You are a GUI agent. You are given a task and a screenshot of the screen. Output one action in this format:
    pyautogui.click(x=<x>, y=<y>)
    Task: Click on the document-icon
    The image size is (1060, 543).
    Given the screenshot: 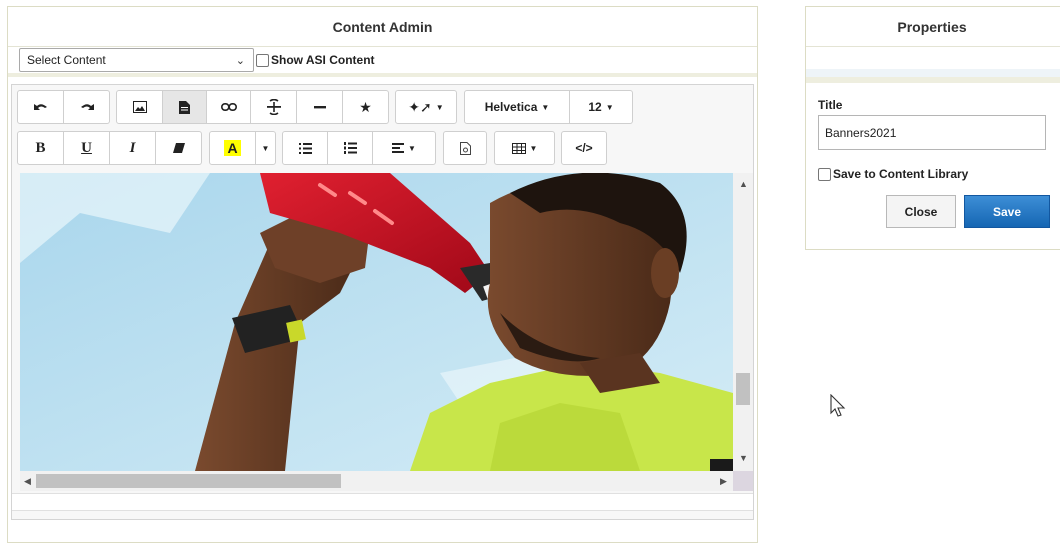 What is the action you would take?
    pyautogui.click(x=184, y=107)
    